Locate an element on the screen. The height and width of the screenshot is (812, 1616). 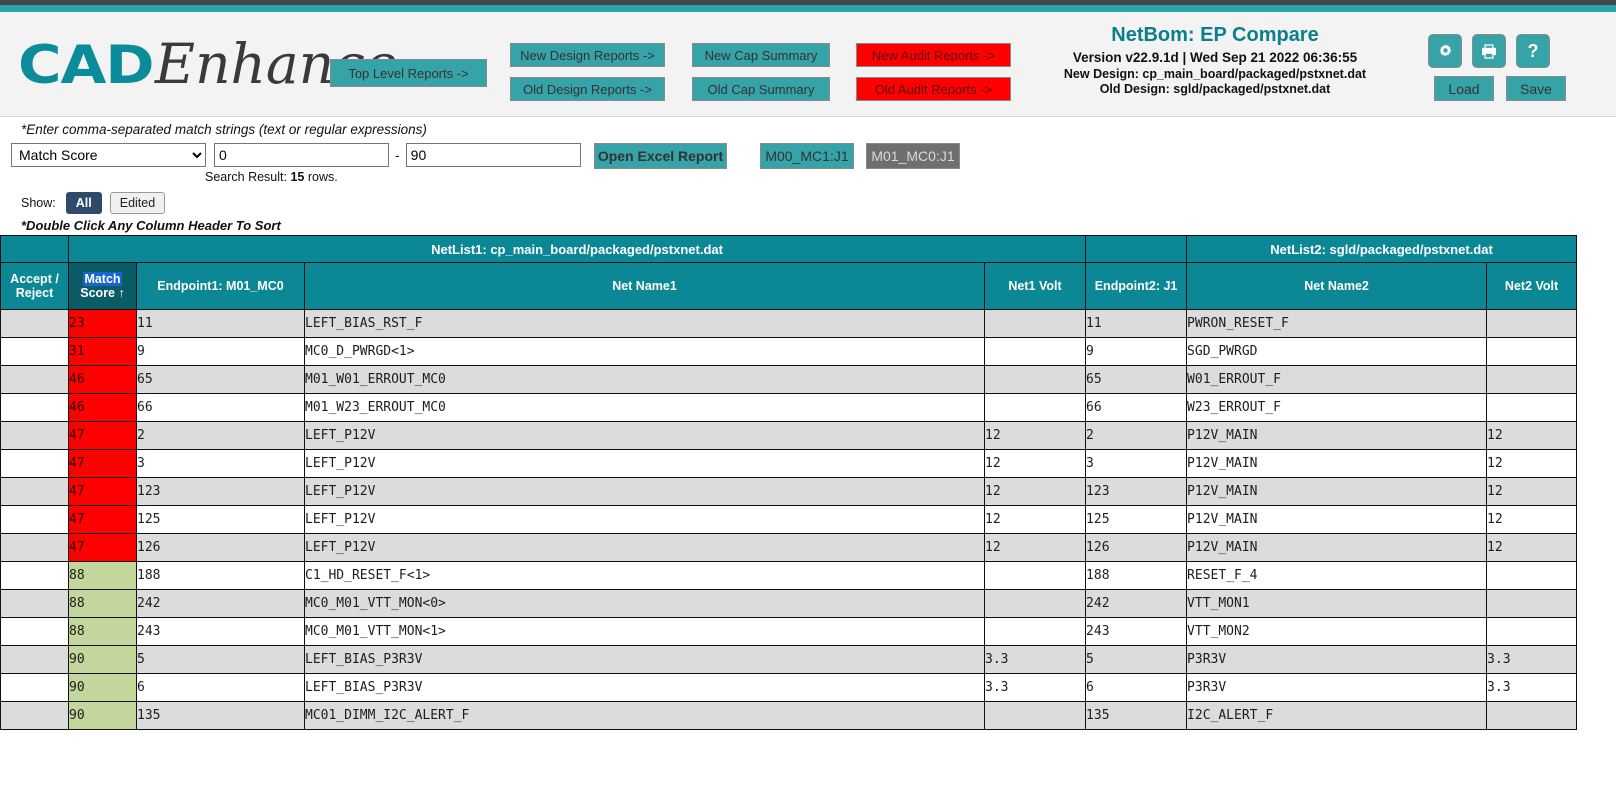
range-max-input is located at coordinates (493, 155).